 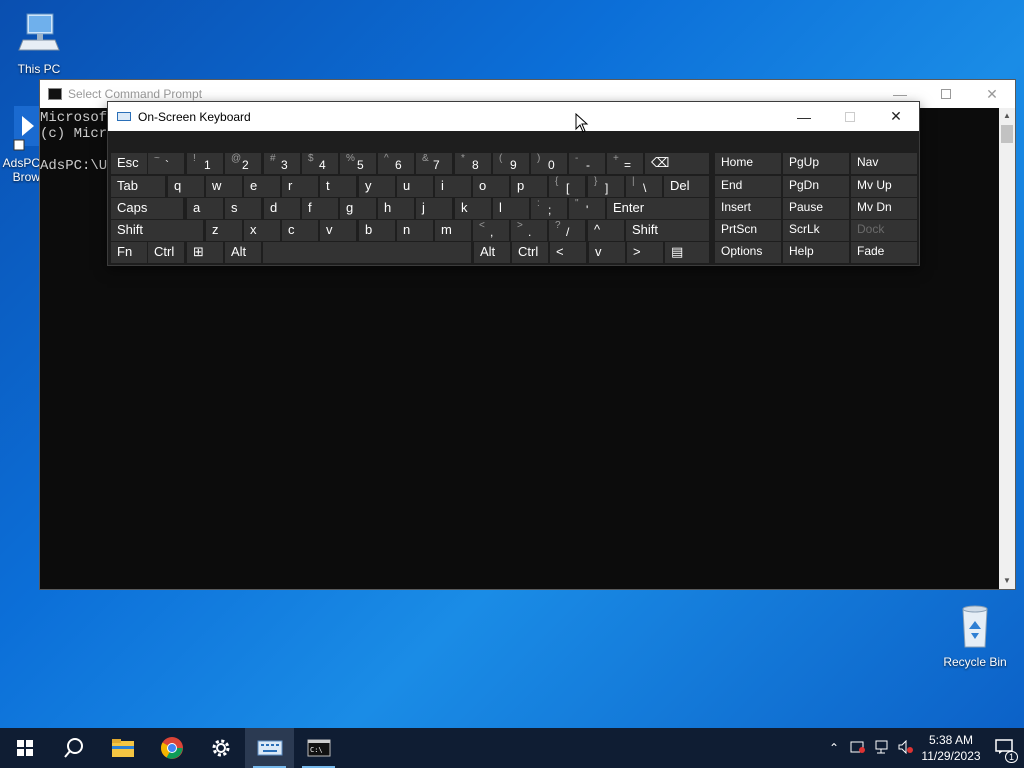 I want to click on show-hidden-icons-chevron-up-icon: ⌃, so click(x=834, y=748).